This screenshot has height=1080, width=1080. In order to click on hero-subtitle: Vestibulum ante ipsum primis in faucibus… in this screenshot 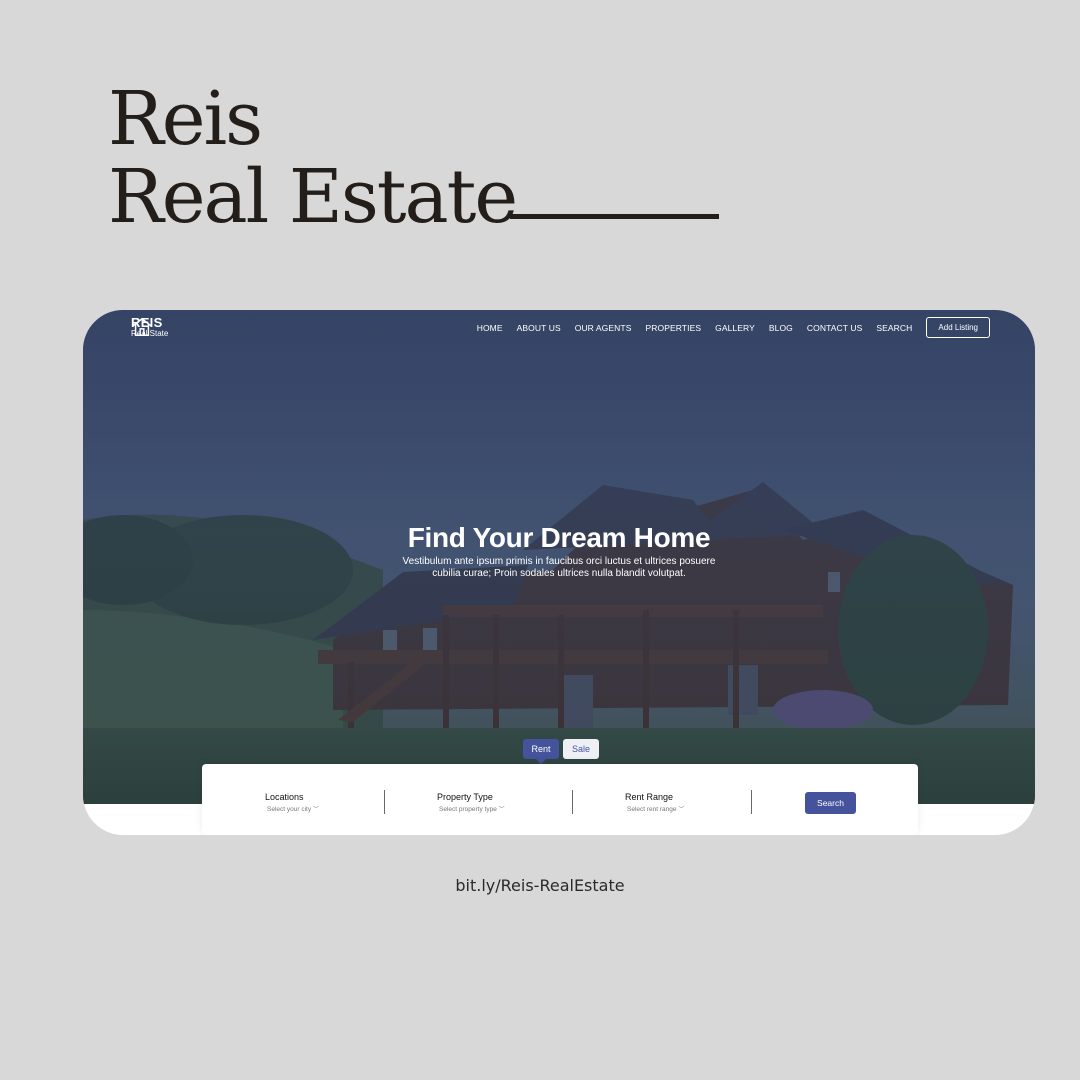, I will do `click(559, 567)`.